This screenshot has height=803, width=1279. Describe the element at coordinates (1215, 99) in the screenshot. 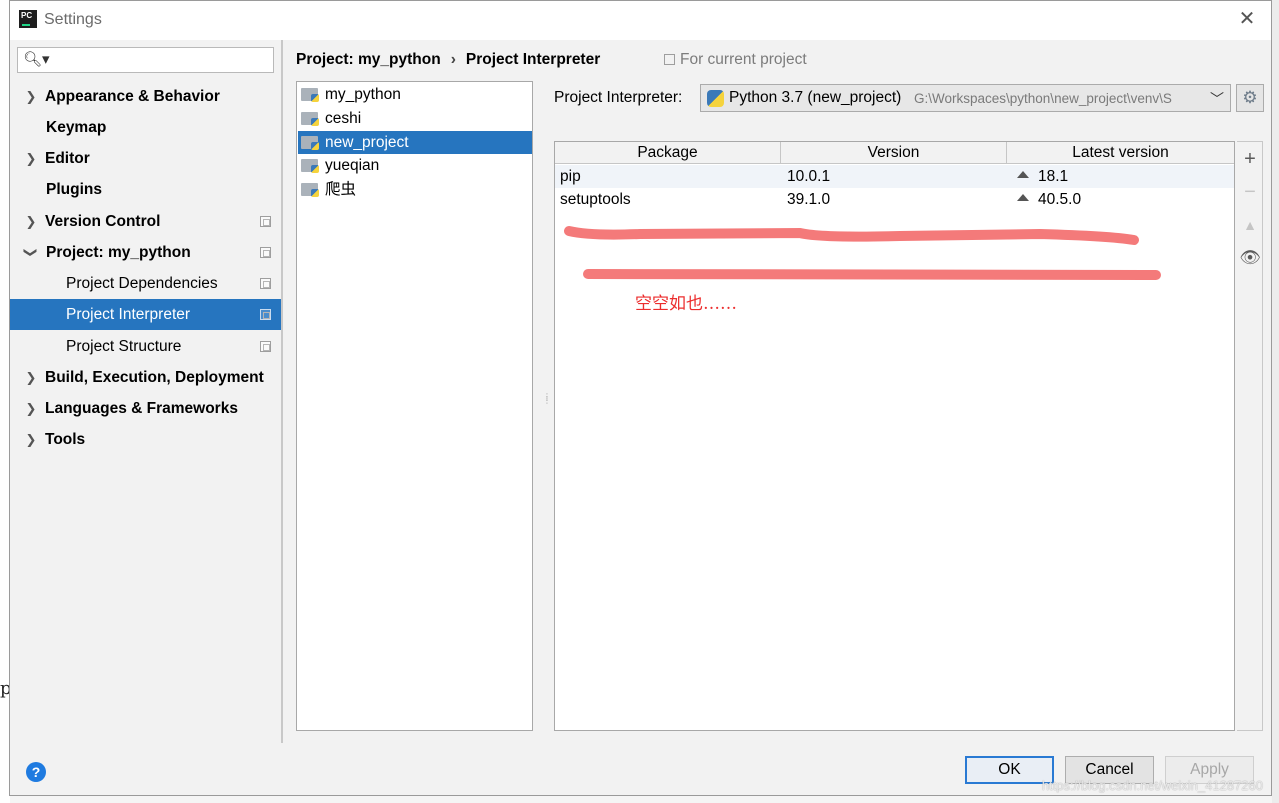

I see `chevron-down-icon: ﹀` at that location.